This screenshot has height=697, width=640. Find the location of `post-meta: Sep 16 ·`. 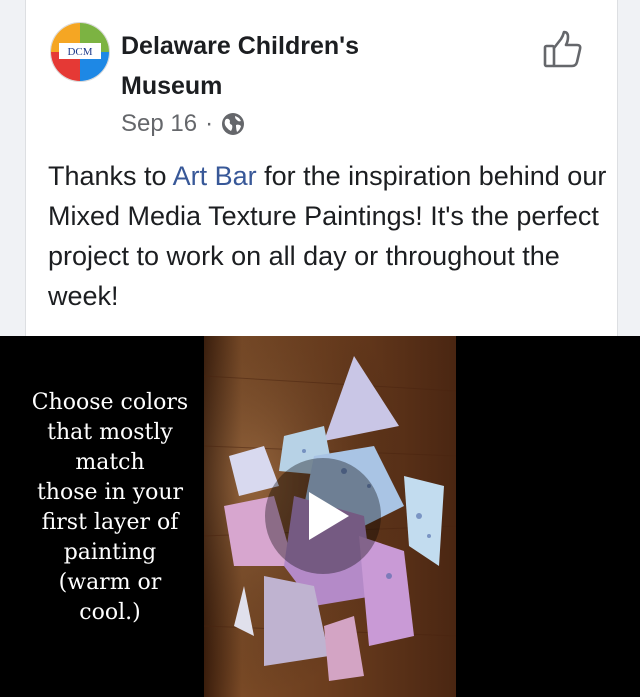

post-meta: Sep 16 · is located at coordinates (183, 124).